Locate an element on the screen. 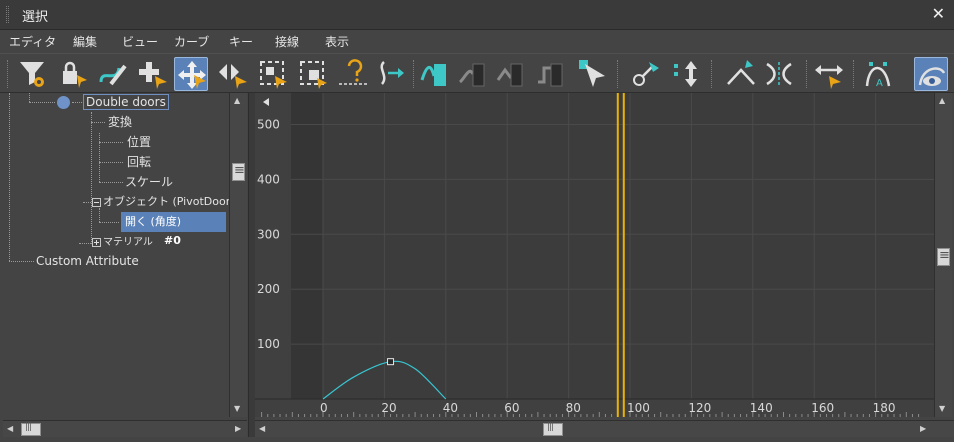 The image size is (954, 442). filter-button is located at coordinates (33, 74).